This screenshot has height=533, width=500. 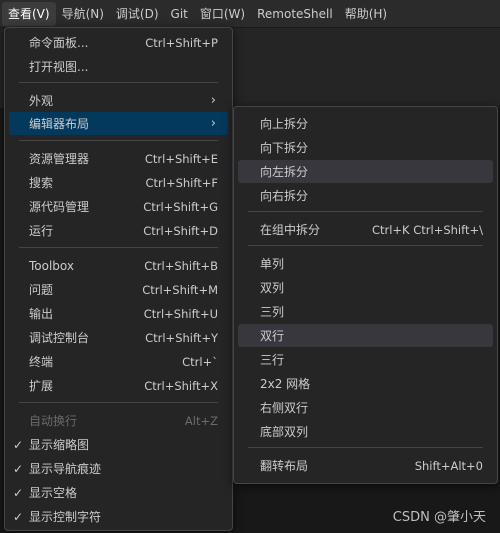 What do you see at coordinates (365, 229) in the screenshot?
I see `menu-item-split-in-group: 在组中拆分 Ctrl+K Ctrl+Shift+\` at bounding box center [365, 229].